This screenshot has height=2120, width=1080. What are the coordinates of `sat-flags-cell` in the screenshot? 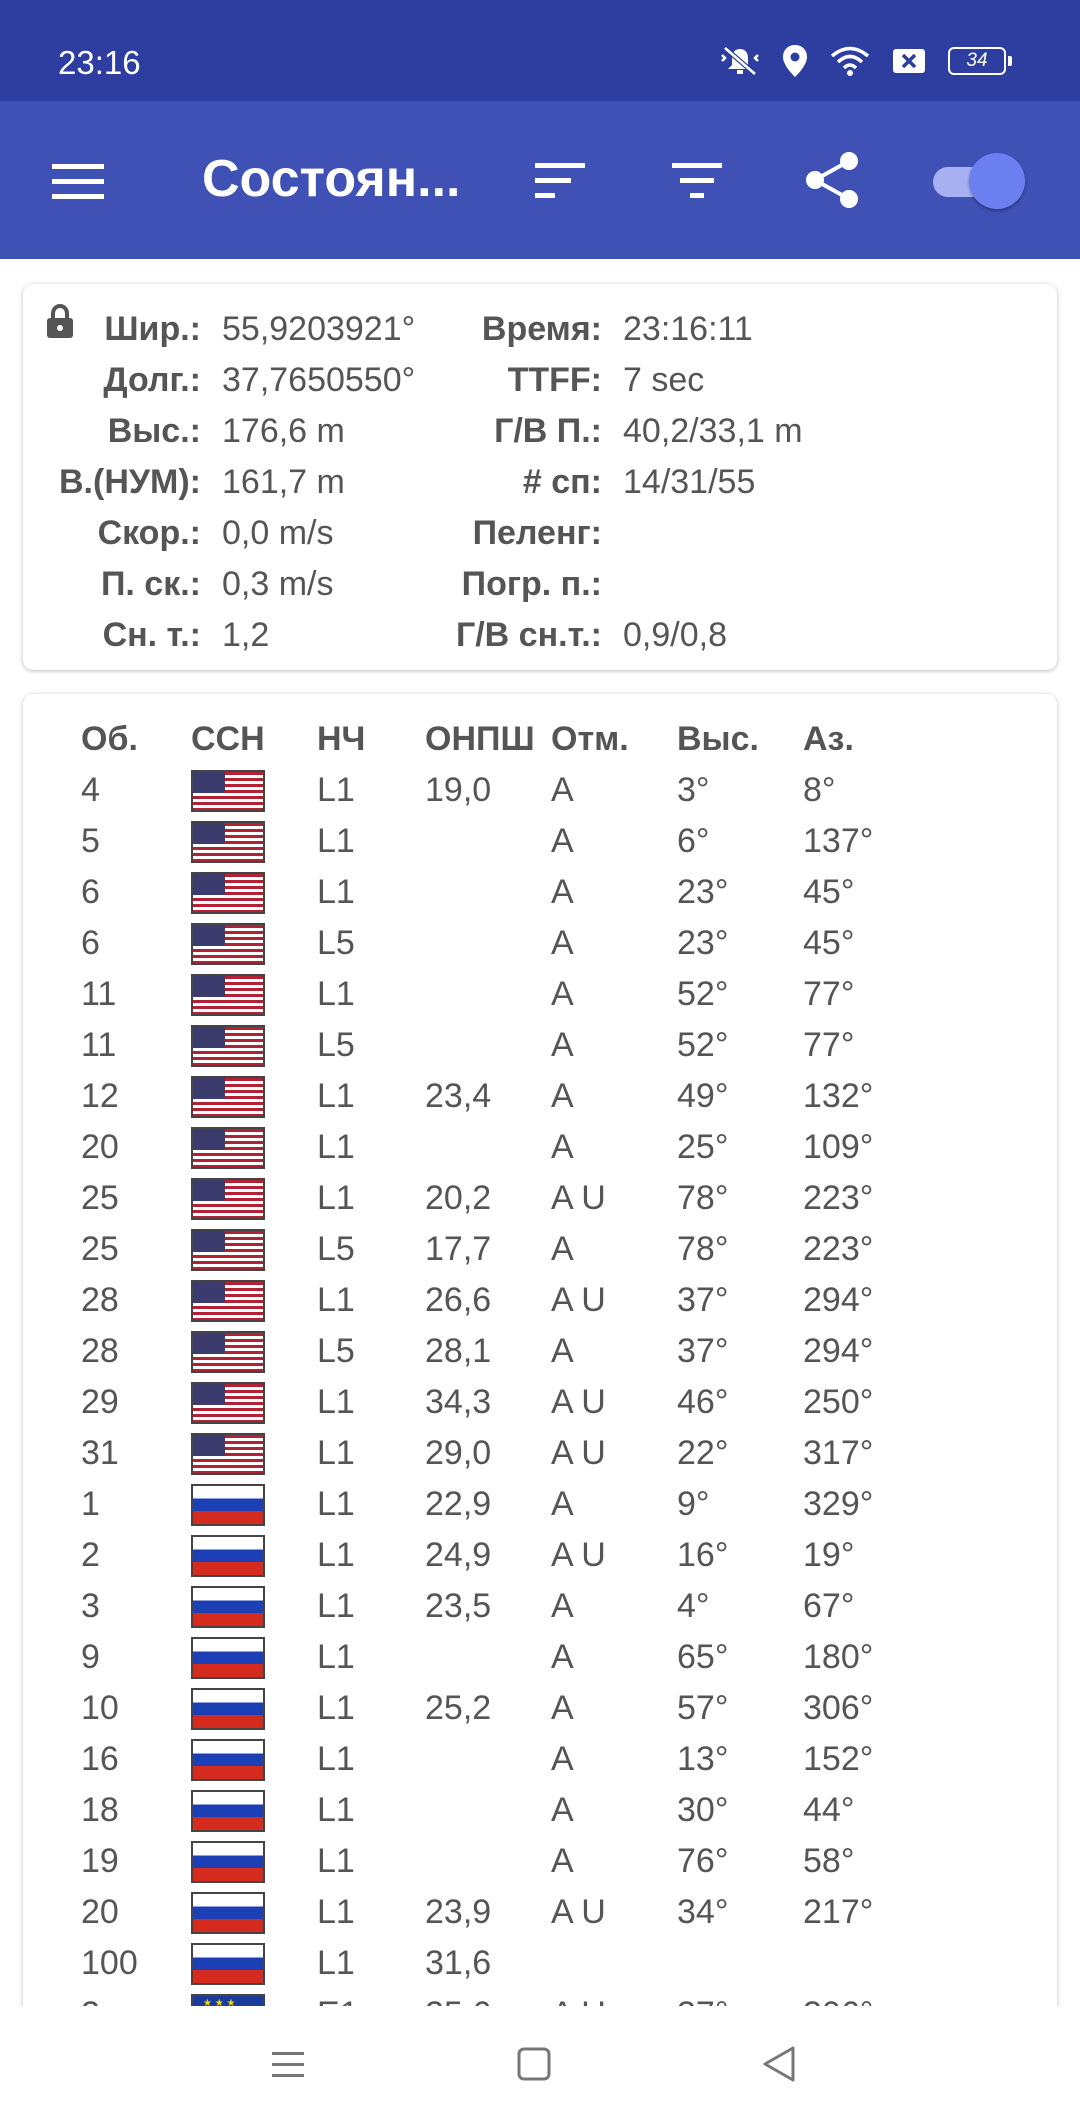 It's located at (614, 1963).